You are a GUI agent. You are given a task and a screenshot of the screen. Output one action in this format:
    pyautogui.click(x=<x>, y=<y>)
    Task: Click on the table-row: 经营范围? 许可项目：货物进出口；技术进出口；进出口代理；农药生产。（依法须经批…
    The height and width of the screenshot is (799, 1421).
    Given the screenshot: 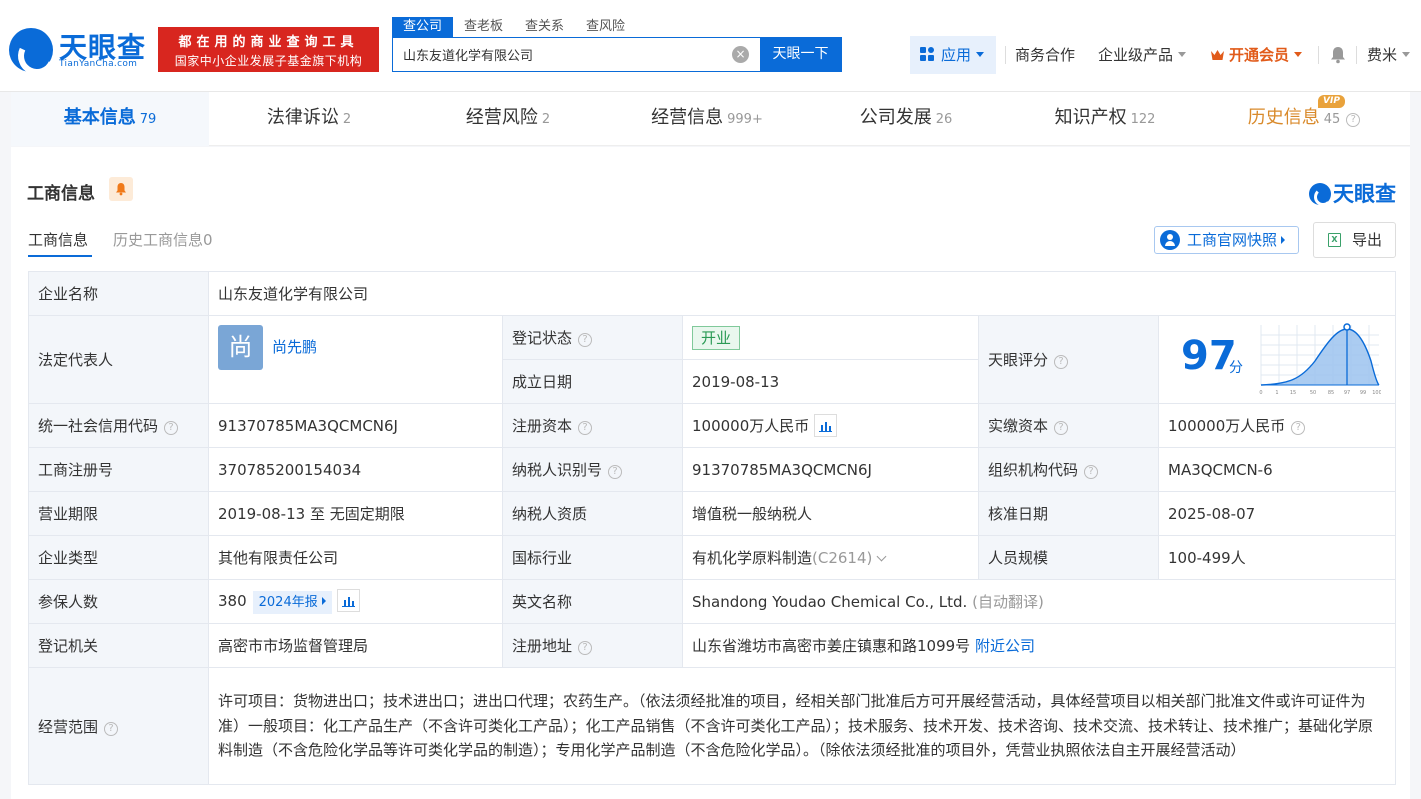 What is the action you would take?
    pyautogui.click(x=712, y=726)
    